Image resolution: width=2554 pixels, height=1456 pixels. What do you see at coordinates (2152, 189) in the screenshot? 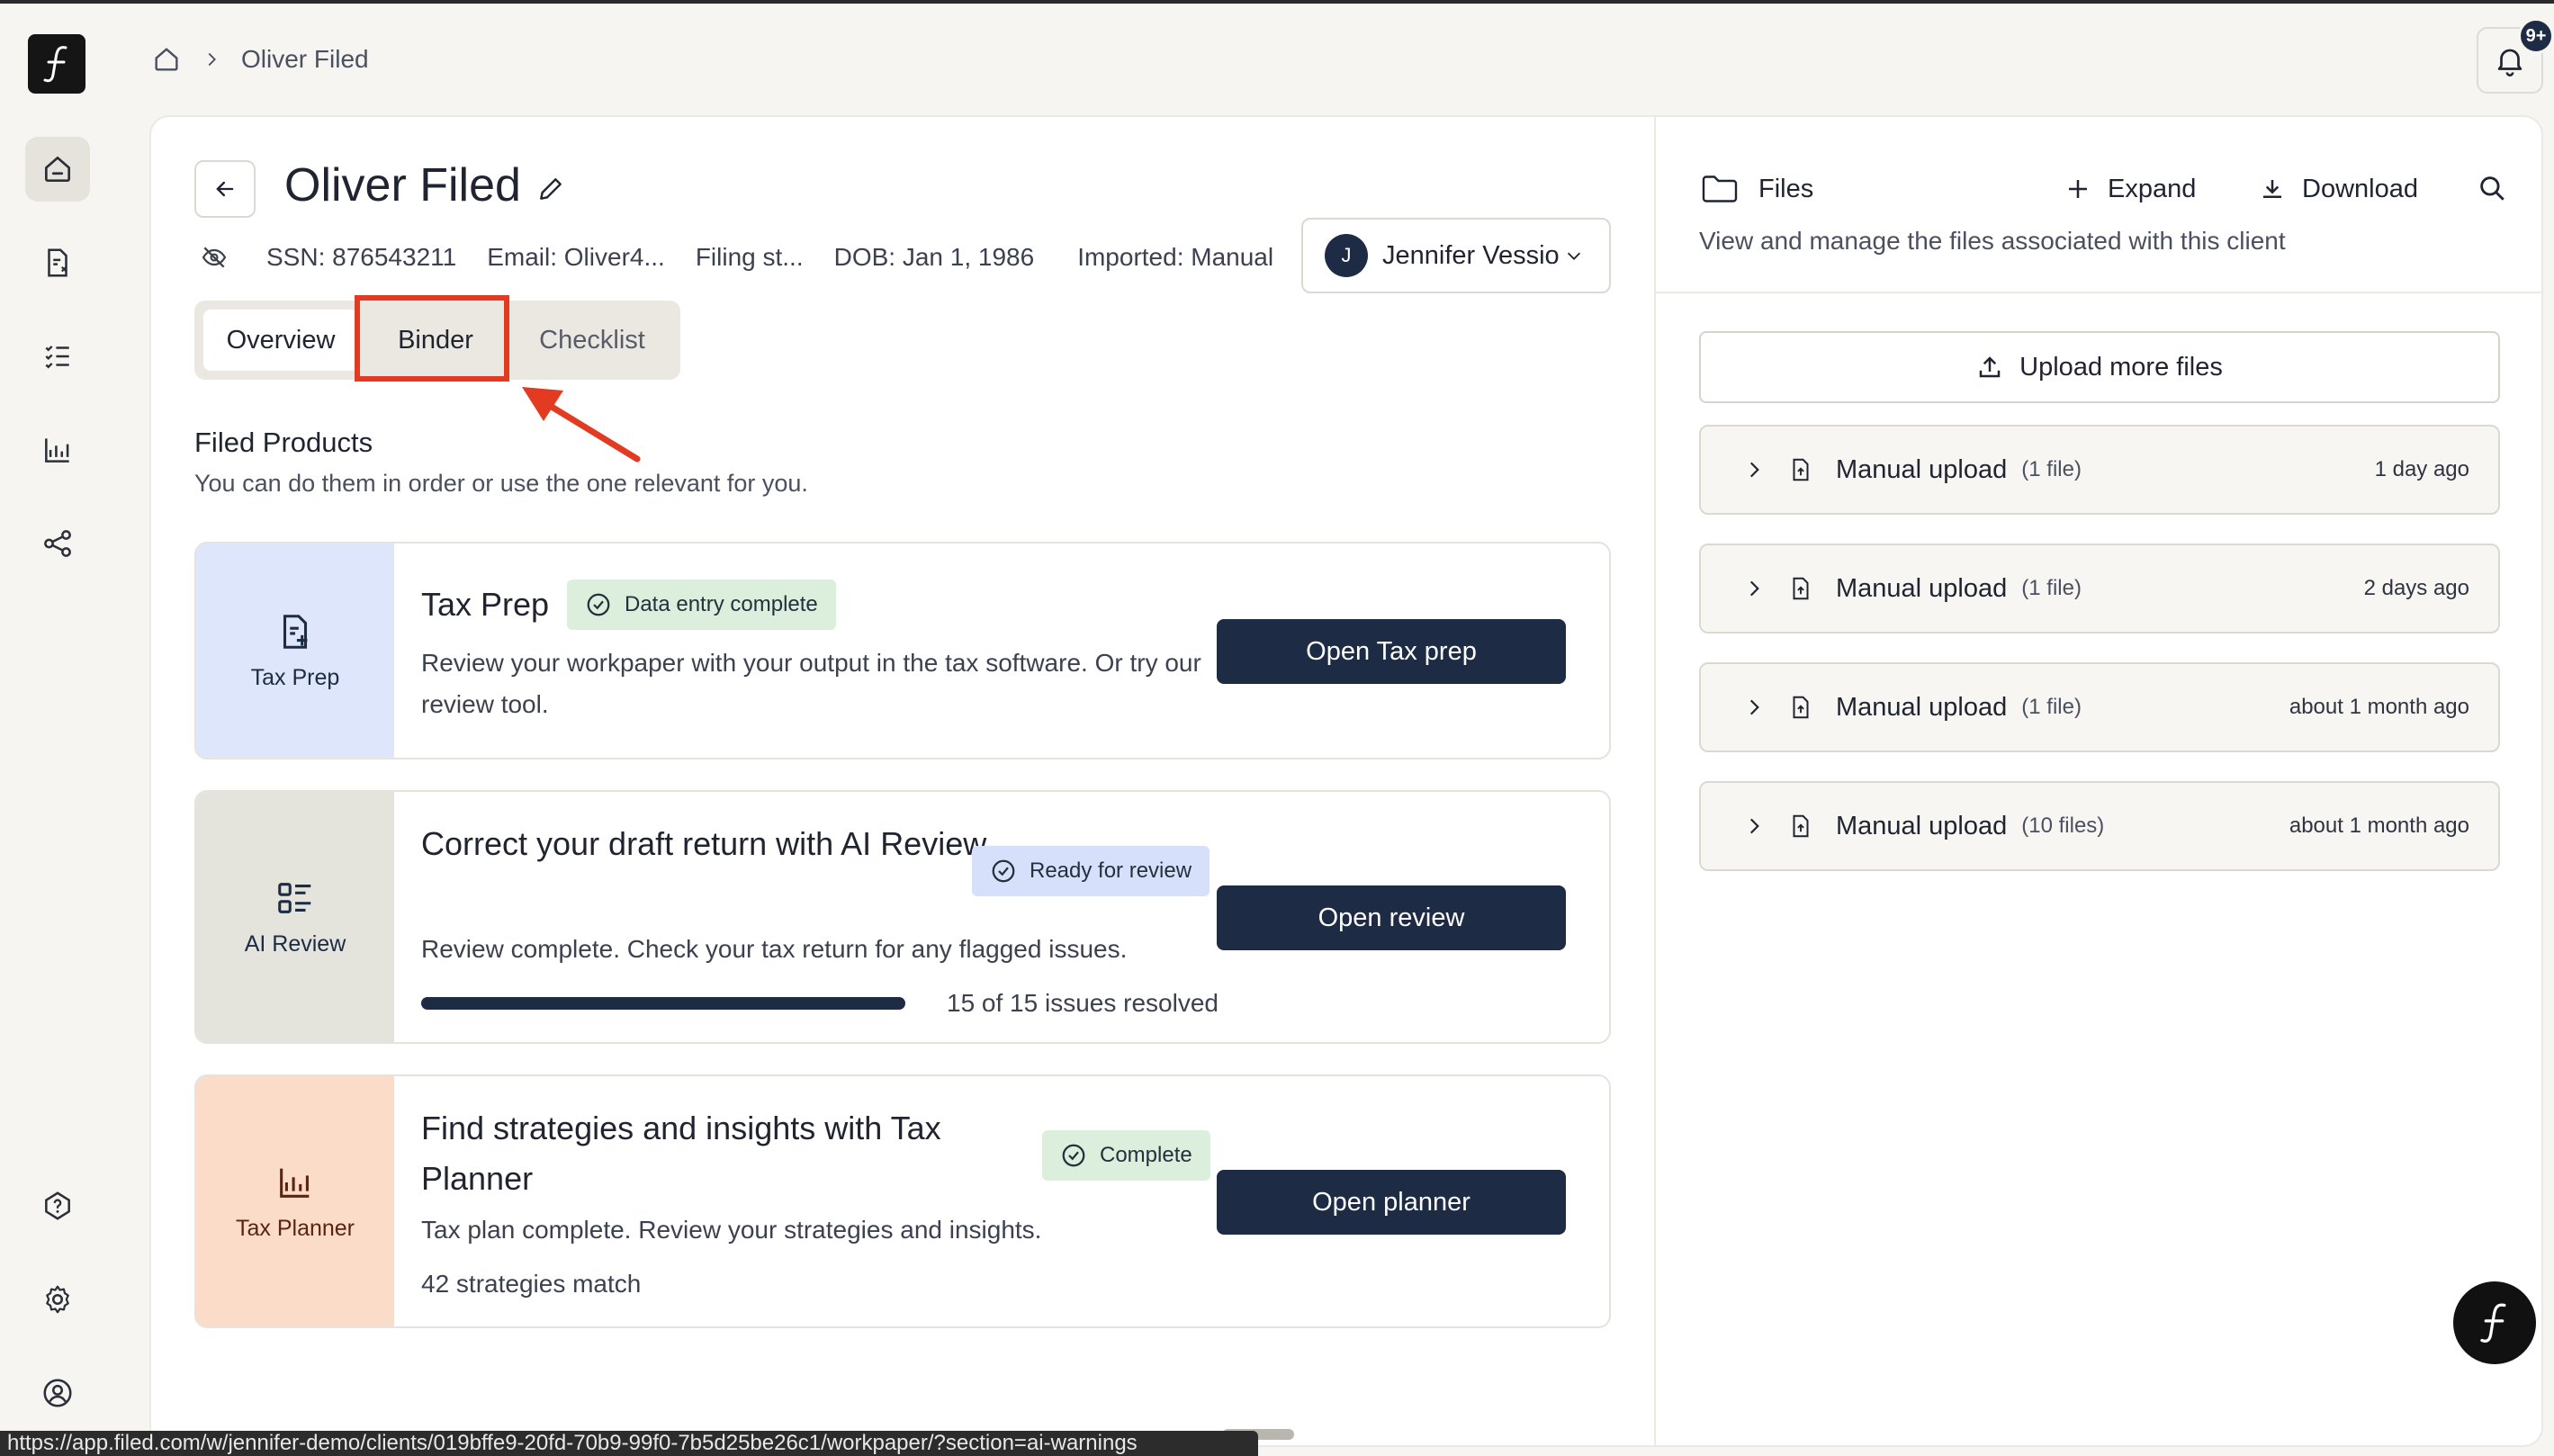
I see `expand-label: Expand` at bounding box center [2152, 189].